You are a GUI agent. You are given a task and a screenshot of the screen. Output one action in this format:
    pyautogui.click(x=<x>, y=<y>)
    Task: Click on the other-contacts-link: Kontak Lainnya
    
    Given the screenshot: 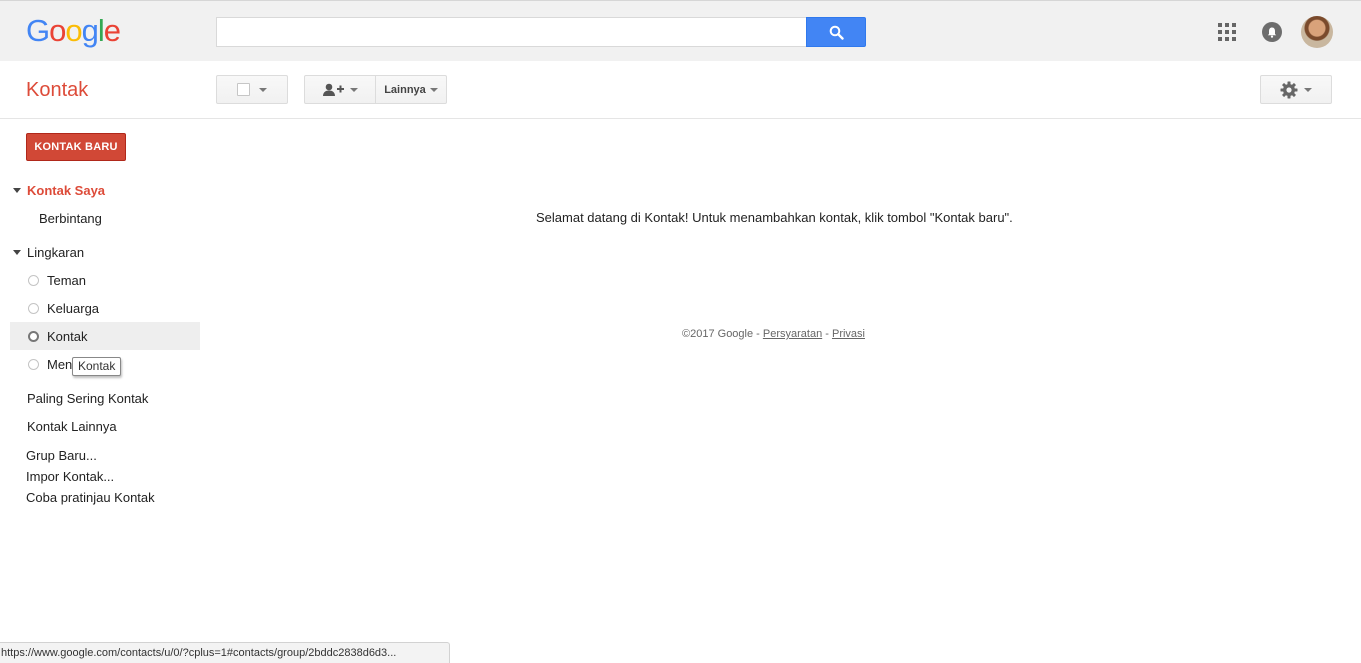 What is the action you would take?
    pyautogui.click(x=72, y=426)
    